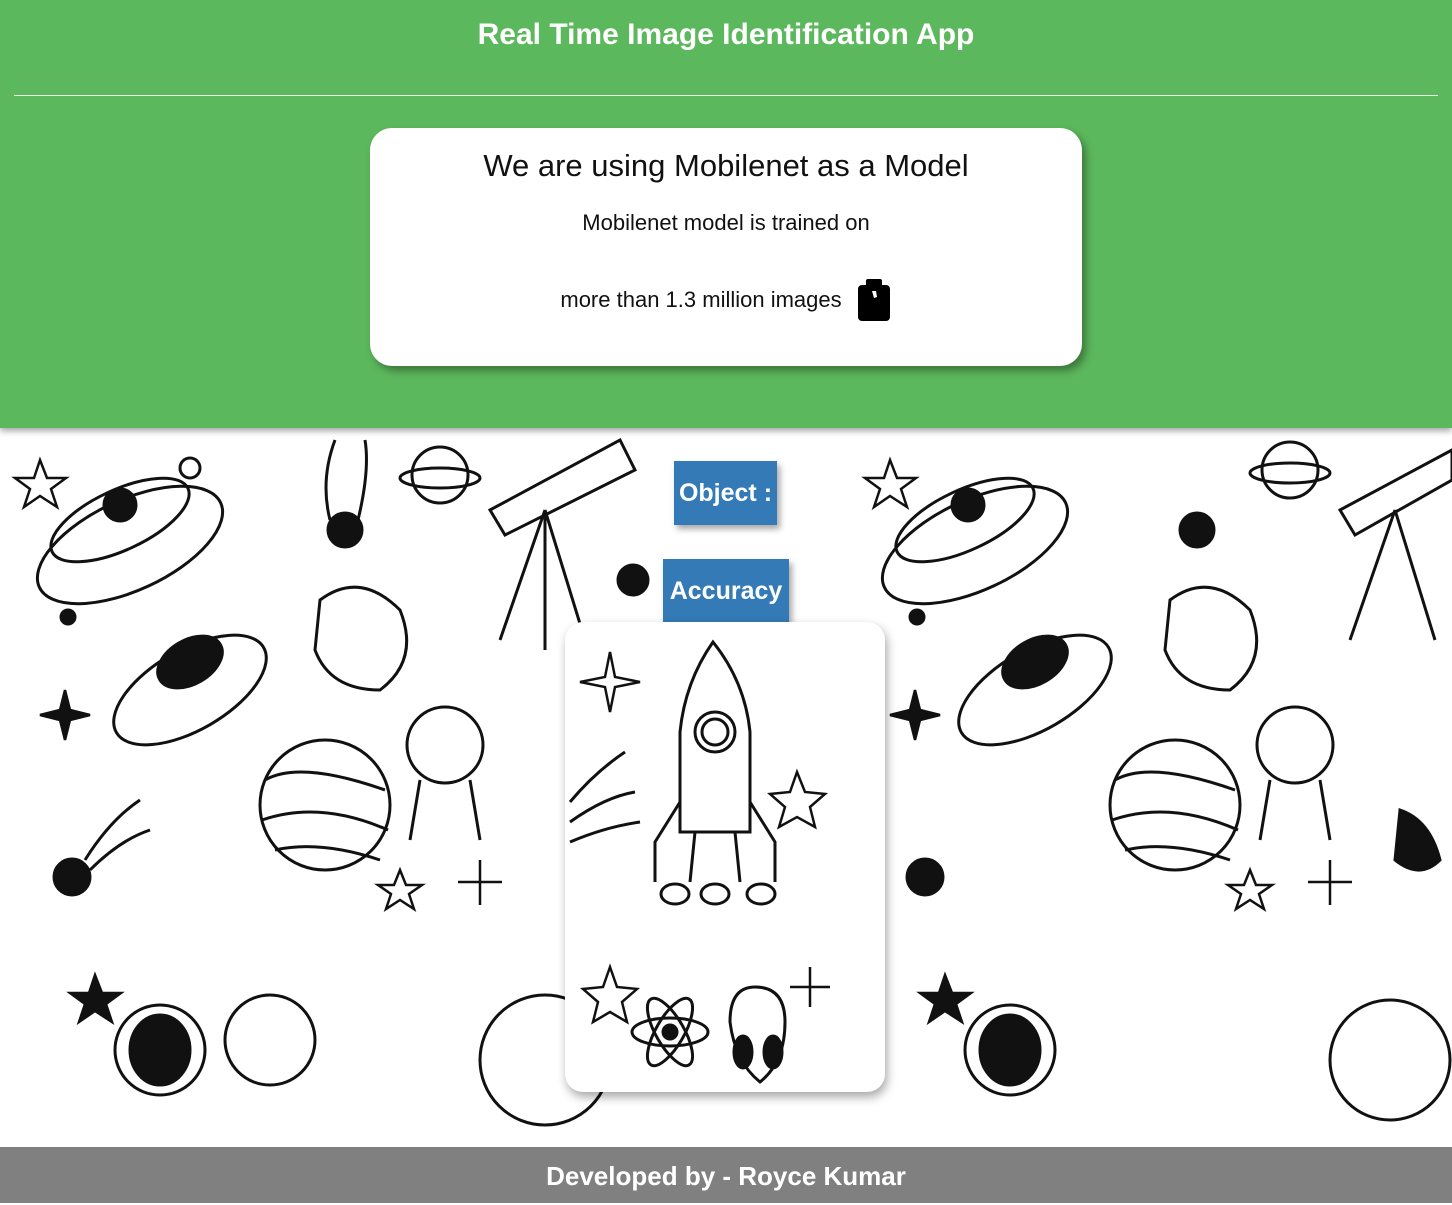 This screenshot has height=1205, width=1452. I want to click on ufo-doodle, so click(190, 690).